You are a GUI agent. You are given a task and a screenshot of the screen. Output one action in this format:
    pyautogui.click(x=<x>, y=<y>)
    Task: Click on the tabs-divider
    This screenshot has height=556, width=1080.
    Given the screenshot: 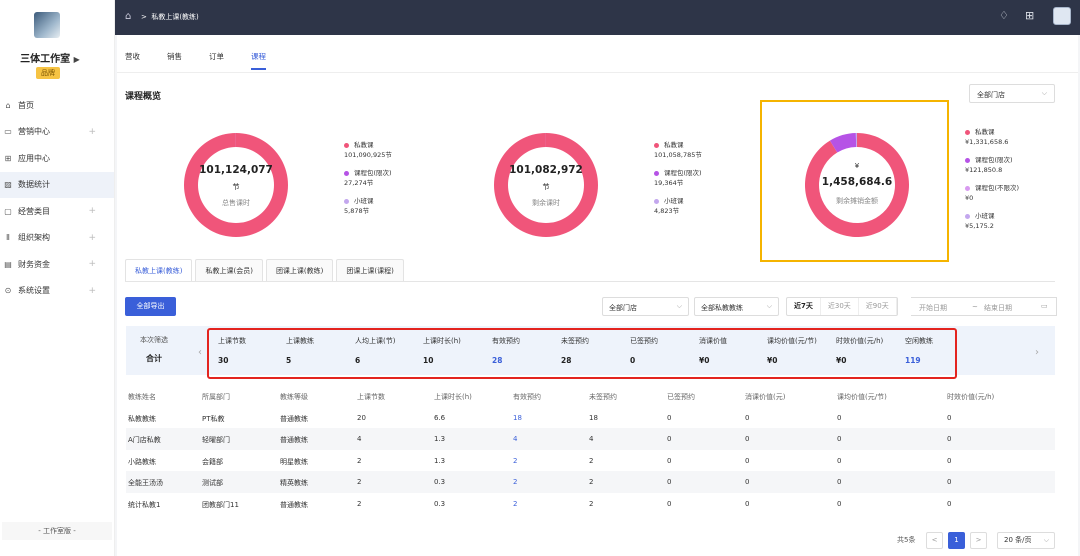 What is the action you would take?
    pyautogui.click(x=597, y=72)
    